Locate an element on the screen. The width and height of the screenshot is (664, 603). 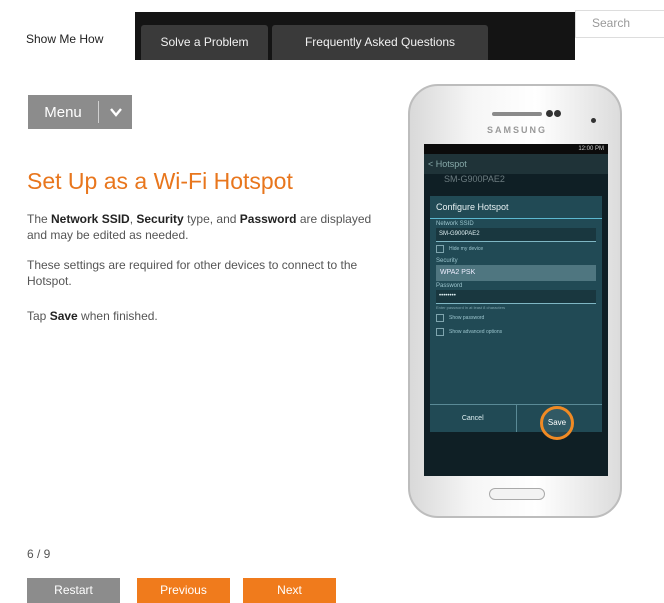
next-button: Next is located at coordinates (289, 590).